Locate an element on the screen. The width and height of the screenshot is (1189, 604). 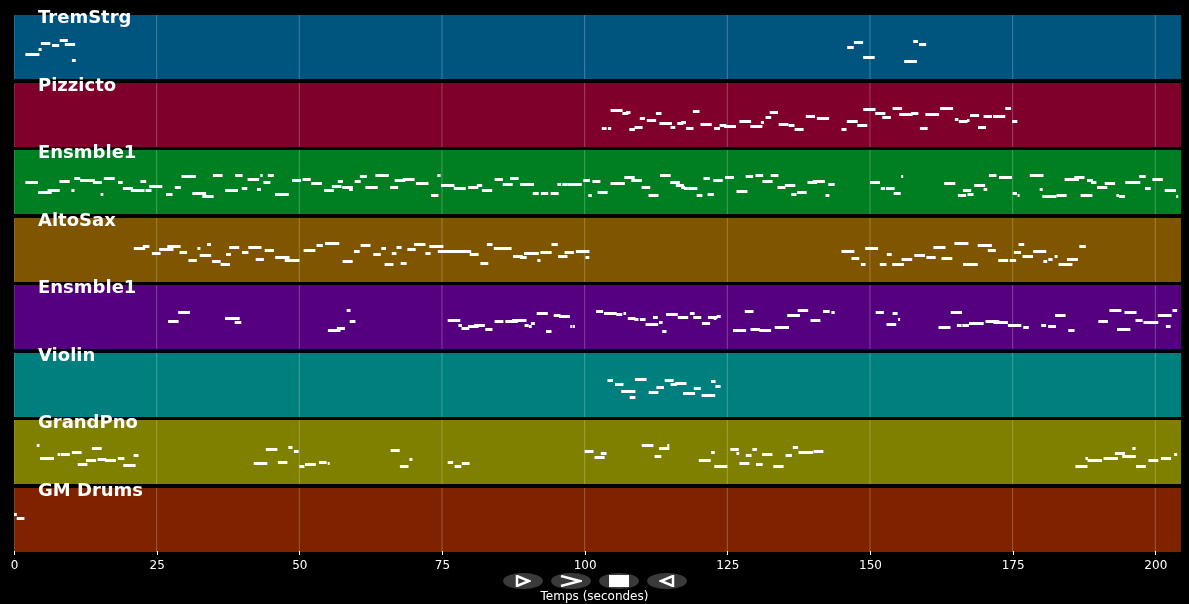
track-name: GrandPno is located at coordinates (88, 422).